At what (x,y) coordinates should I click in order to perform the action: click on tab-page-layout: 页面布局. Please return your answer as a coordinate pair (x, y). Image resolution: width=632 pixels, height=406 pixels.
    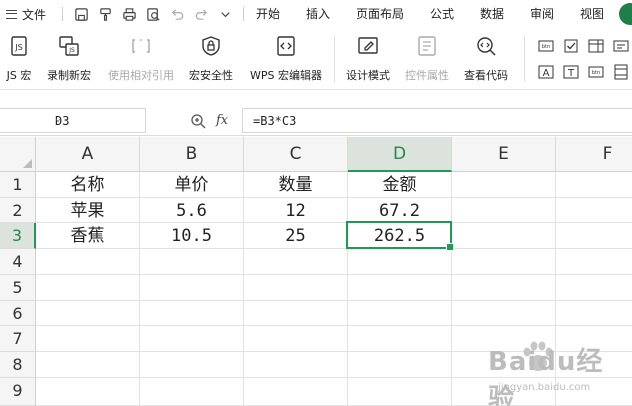
    Looking at the image, I should click on (380, 14).